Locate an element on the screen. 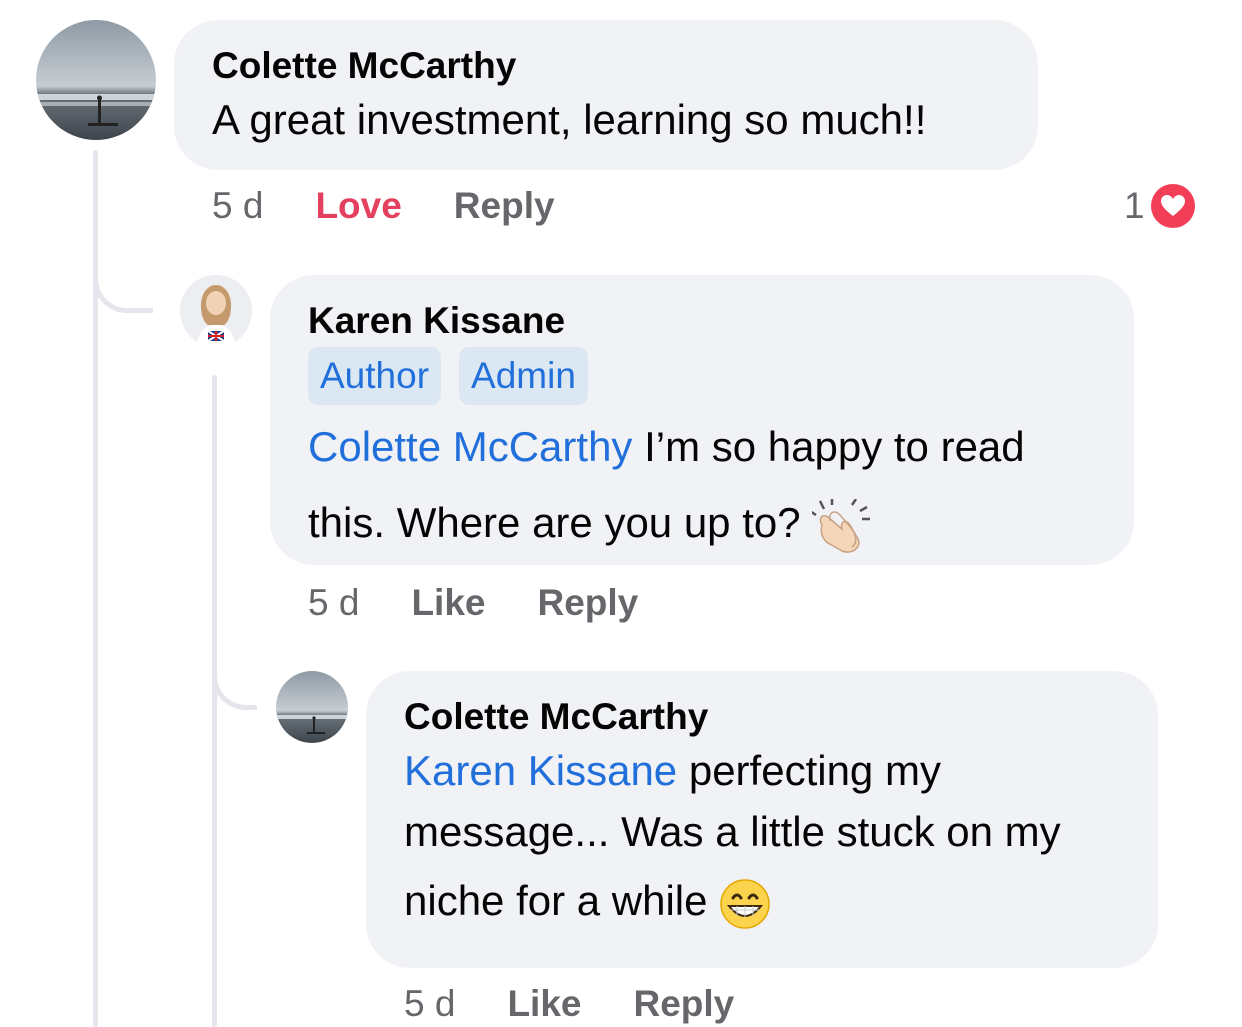  heart-icon is located at coordinates (1172, 205).